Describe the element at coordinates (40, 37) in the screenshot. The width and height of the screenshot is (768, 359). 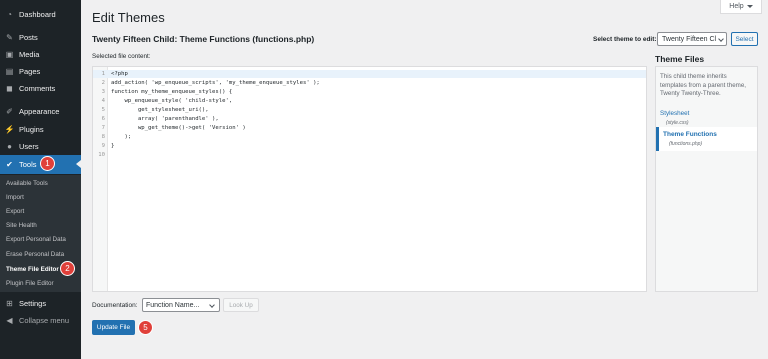
I see `sidebar-item-posts: ✎ Posts` at that location.